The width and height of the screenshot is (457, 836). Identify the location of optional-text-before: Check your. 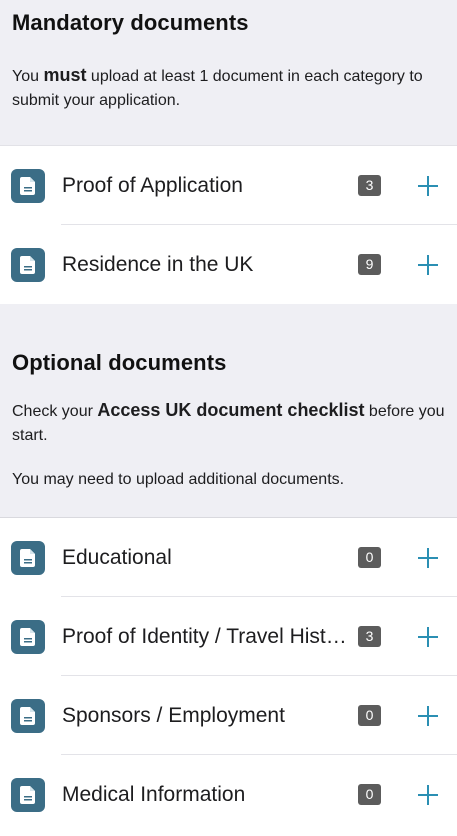
(55, 411).